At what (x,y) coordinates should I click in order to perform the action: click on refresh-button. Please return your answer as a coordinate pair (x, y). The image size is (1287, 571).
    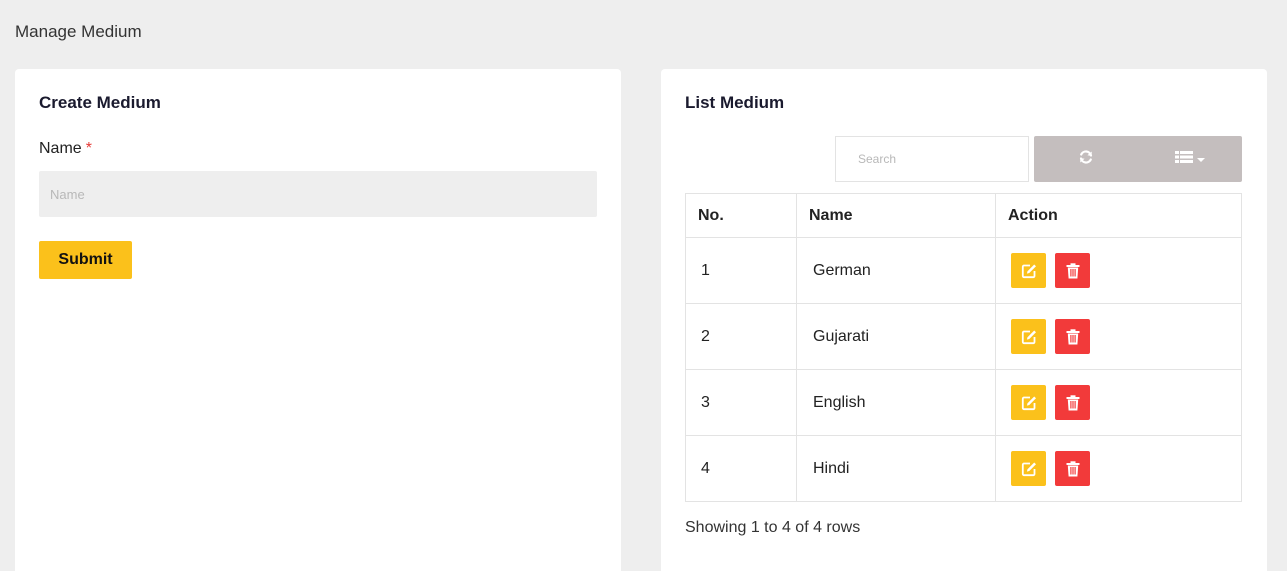
    Looking at the image, I should click on (1086, 159).